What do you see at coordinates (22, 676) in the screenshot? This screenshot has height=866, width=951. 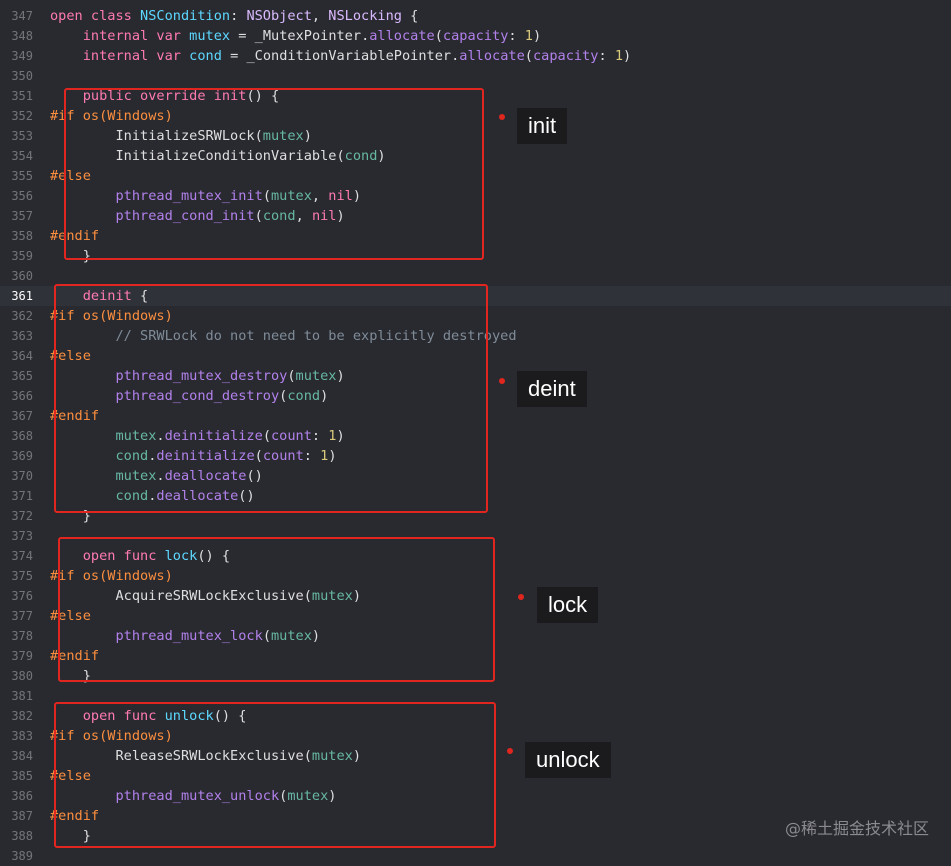 I see `line-number: 380` at bounding box center [22, 676].